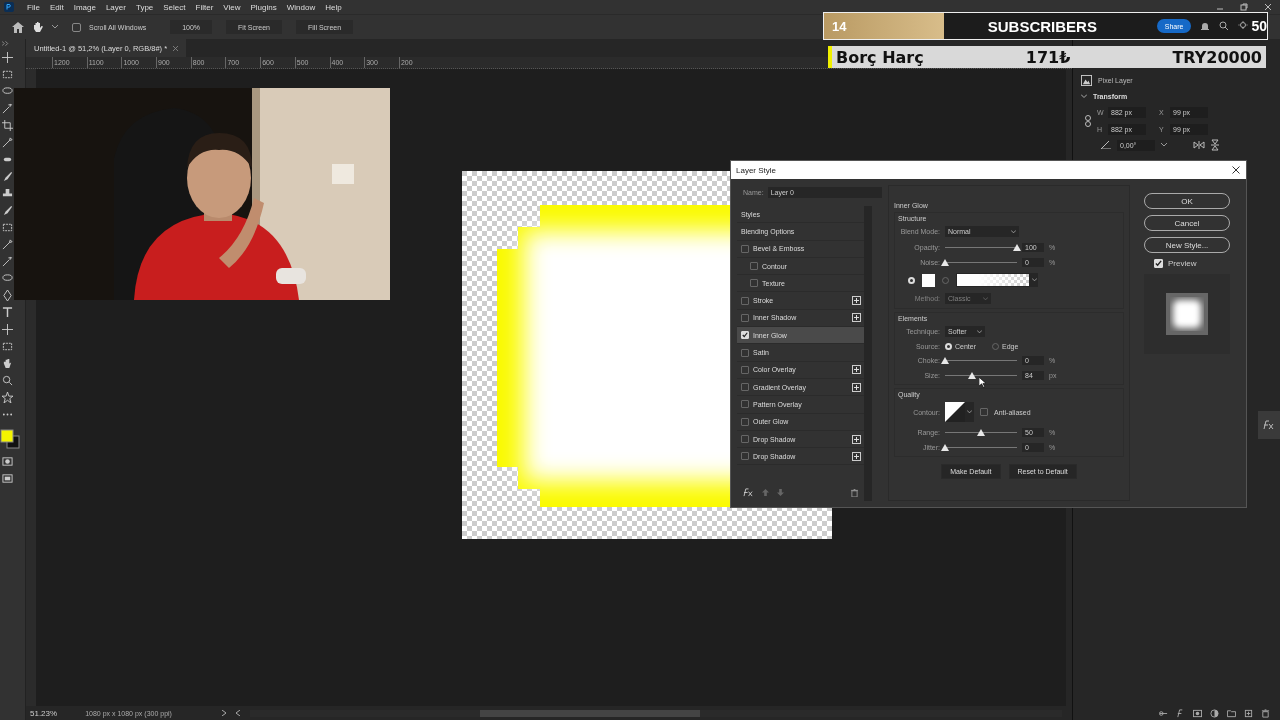 Image resolution: width=1280 pixels, height=720 pixels. Describe the element at coordinates (33, 7) in the screenshot. I see `menu-item: File` at that location.